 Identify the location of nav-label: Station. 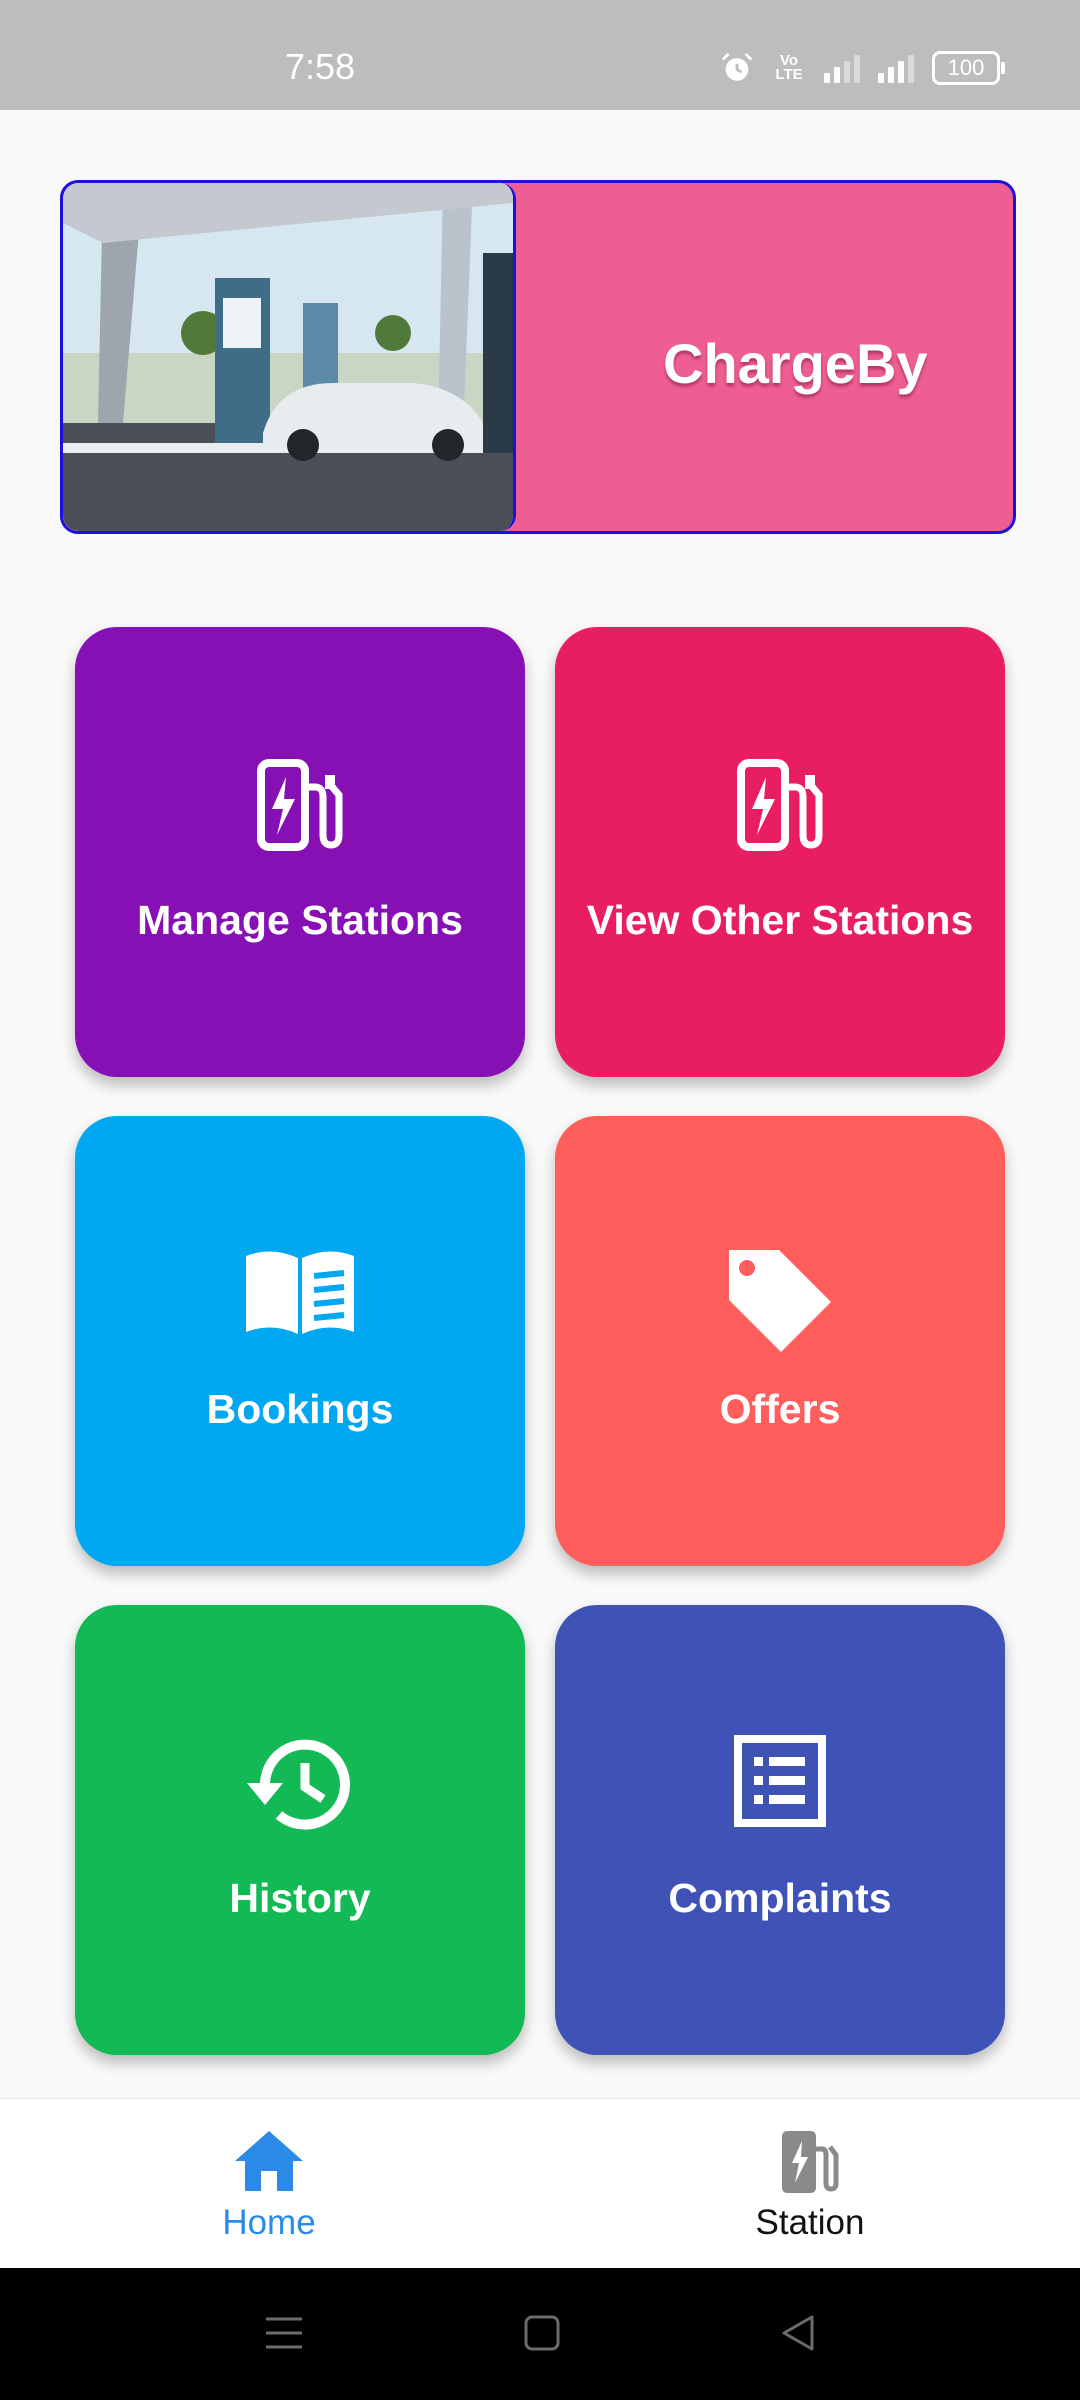
(810, 2222).